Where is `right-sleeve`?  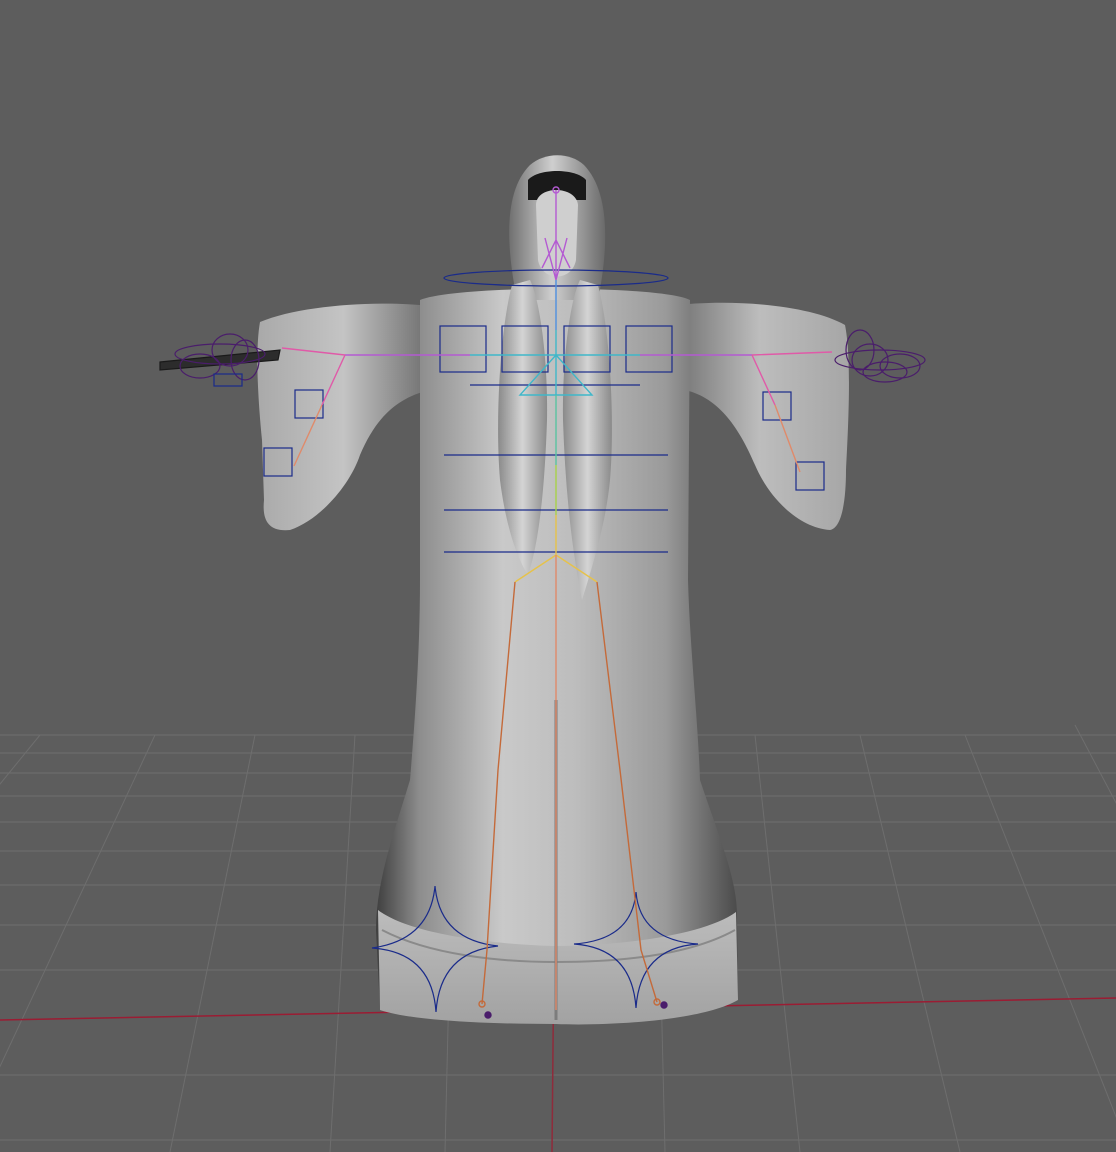
right-sleeve is located at coordinates (759, 416).